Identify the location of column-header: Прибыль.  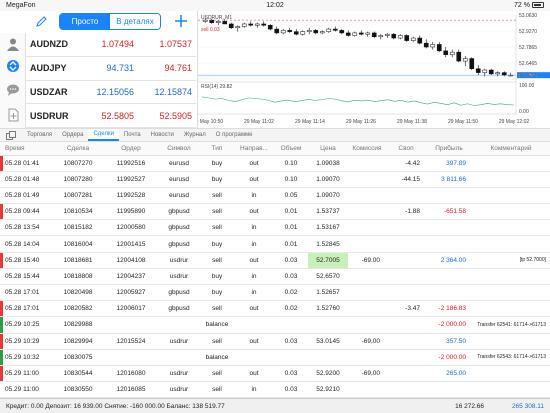
(449, 149).